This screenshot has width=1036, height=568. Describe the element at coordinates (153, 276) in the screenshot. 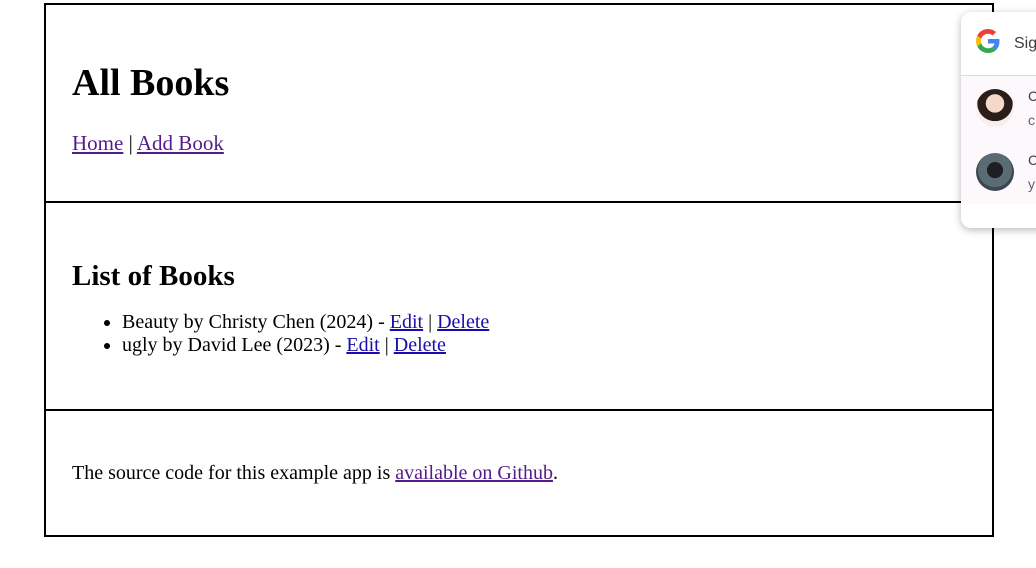

I see `list-heading: List of Books` at that location.